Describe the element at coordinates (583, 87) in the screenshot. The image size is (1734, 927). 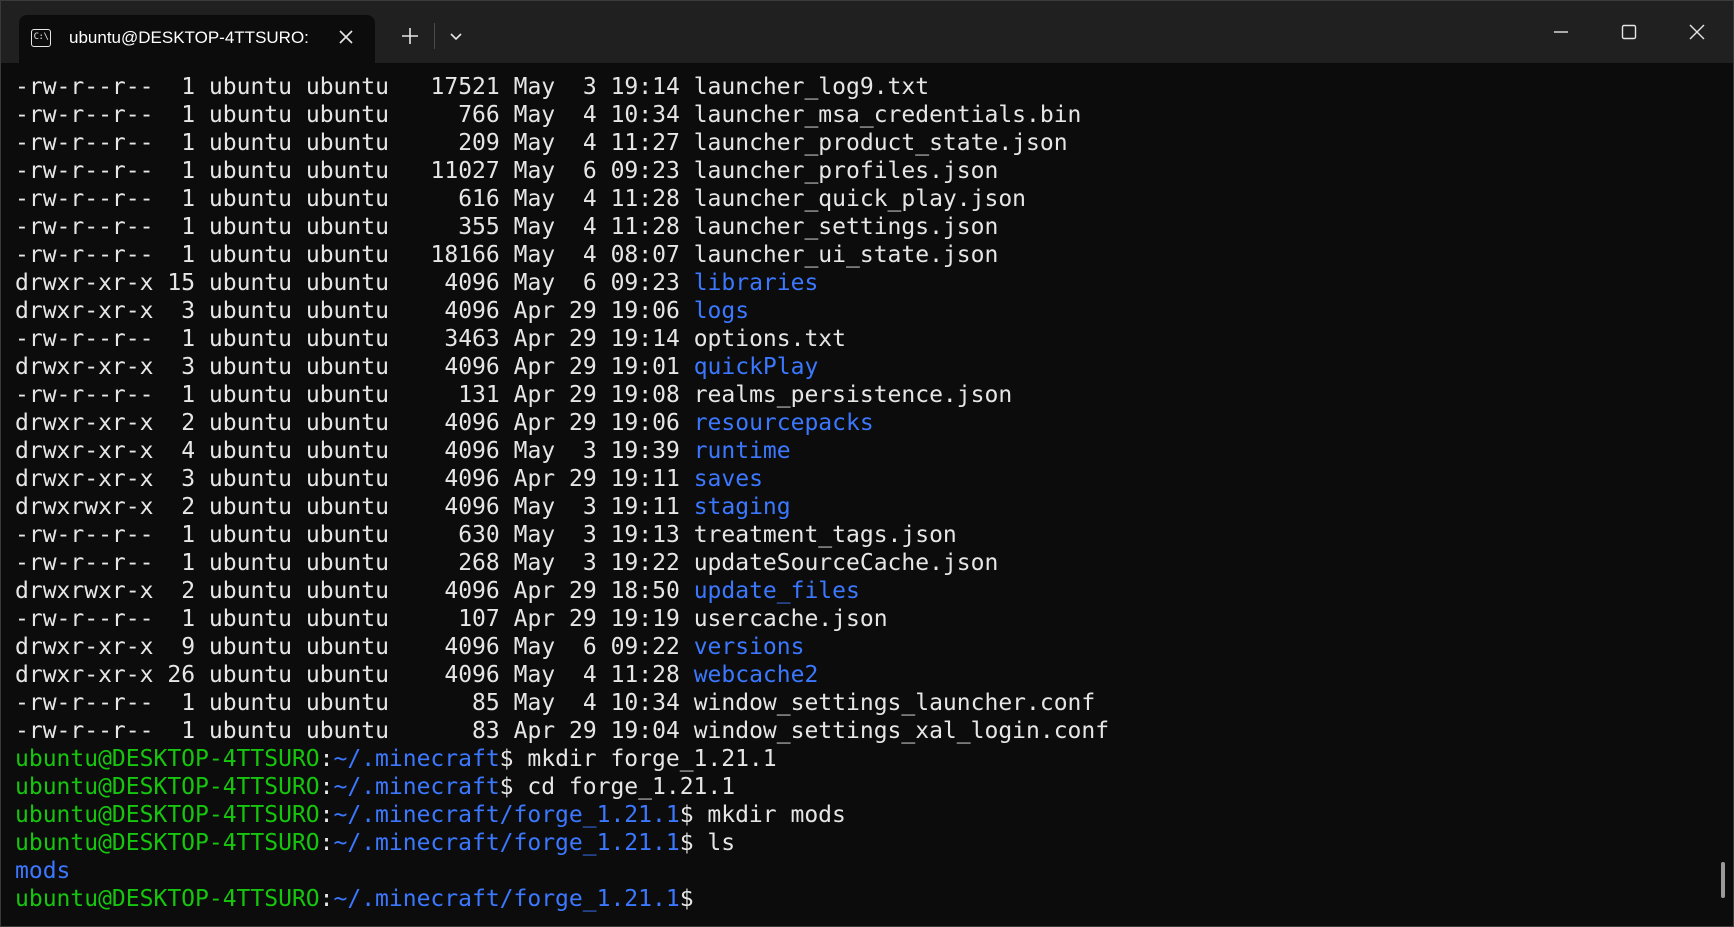
I see `file-day: 3` at that location.